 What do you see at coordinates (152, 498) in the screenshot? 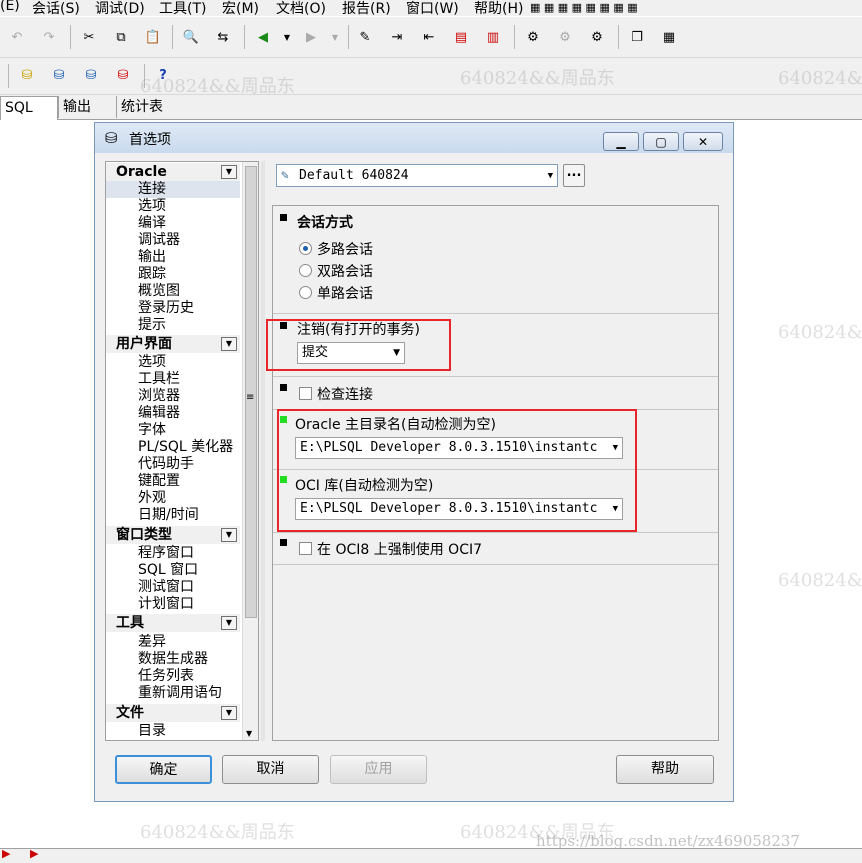
I see `tree-item-appearance: 外观` at bounding box center [152, 498].